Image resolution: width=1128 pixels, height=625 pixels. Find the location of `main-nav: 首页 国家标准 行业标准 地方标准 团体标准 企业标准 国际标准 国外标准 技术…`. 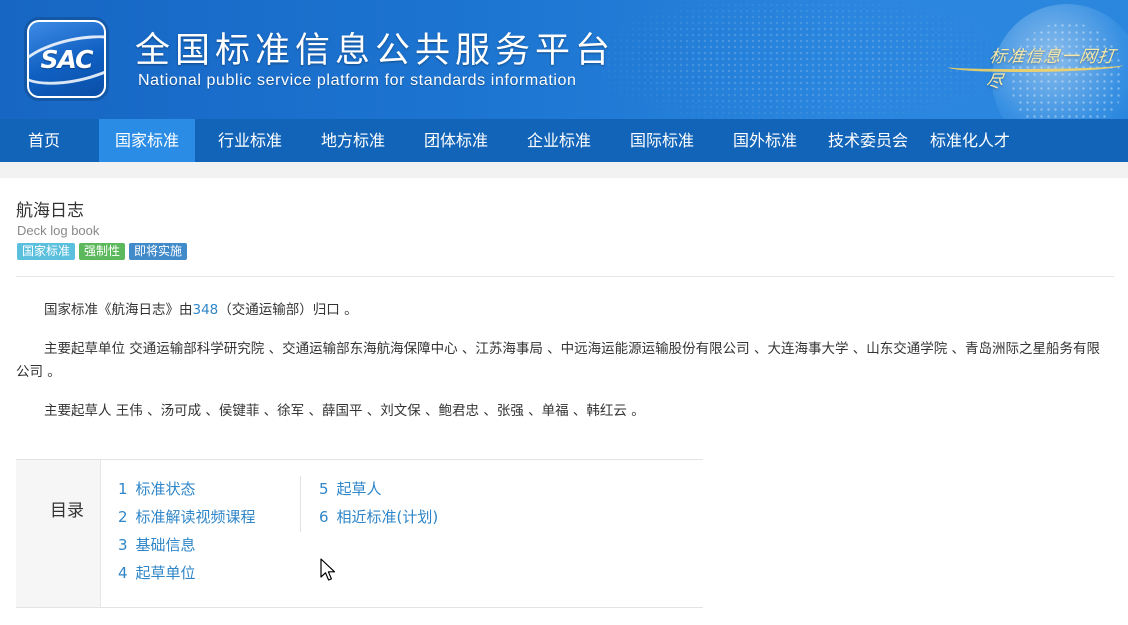

main-nav: 首页 国家标准 行业标准 地方标准 团体标准 企业标准 国际标准 国外标准 技术… is located at coordinates (564, 140).